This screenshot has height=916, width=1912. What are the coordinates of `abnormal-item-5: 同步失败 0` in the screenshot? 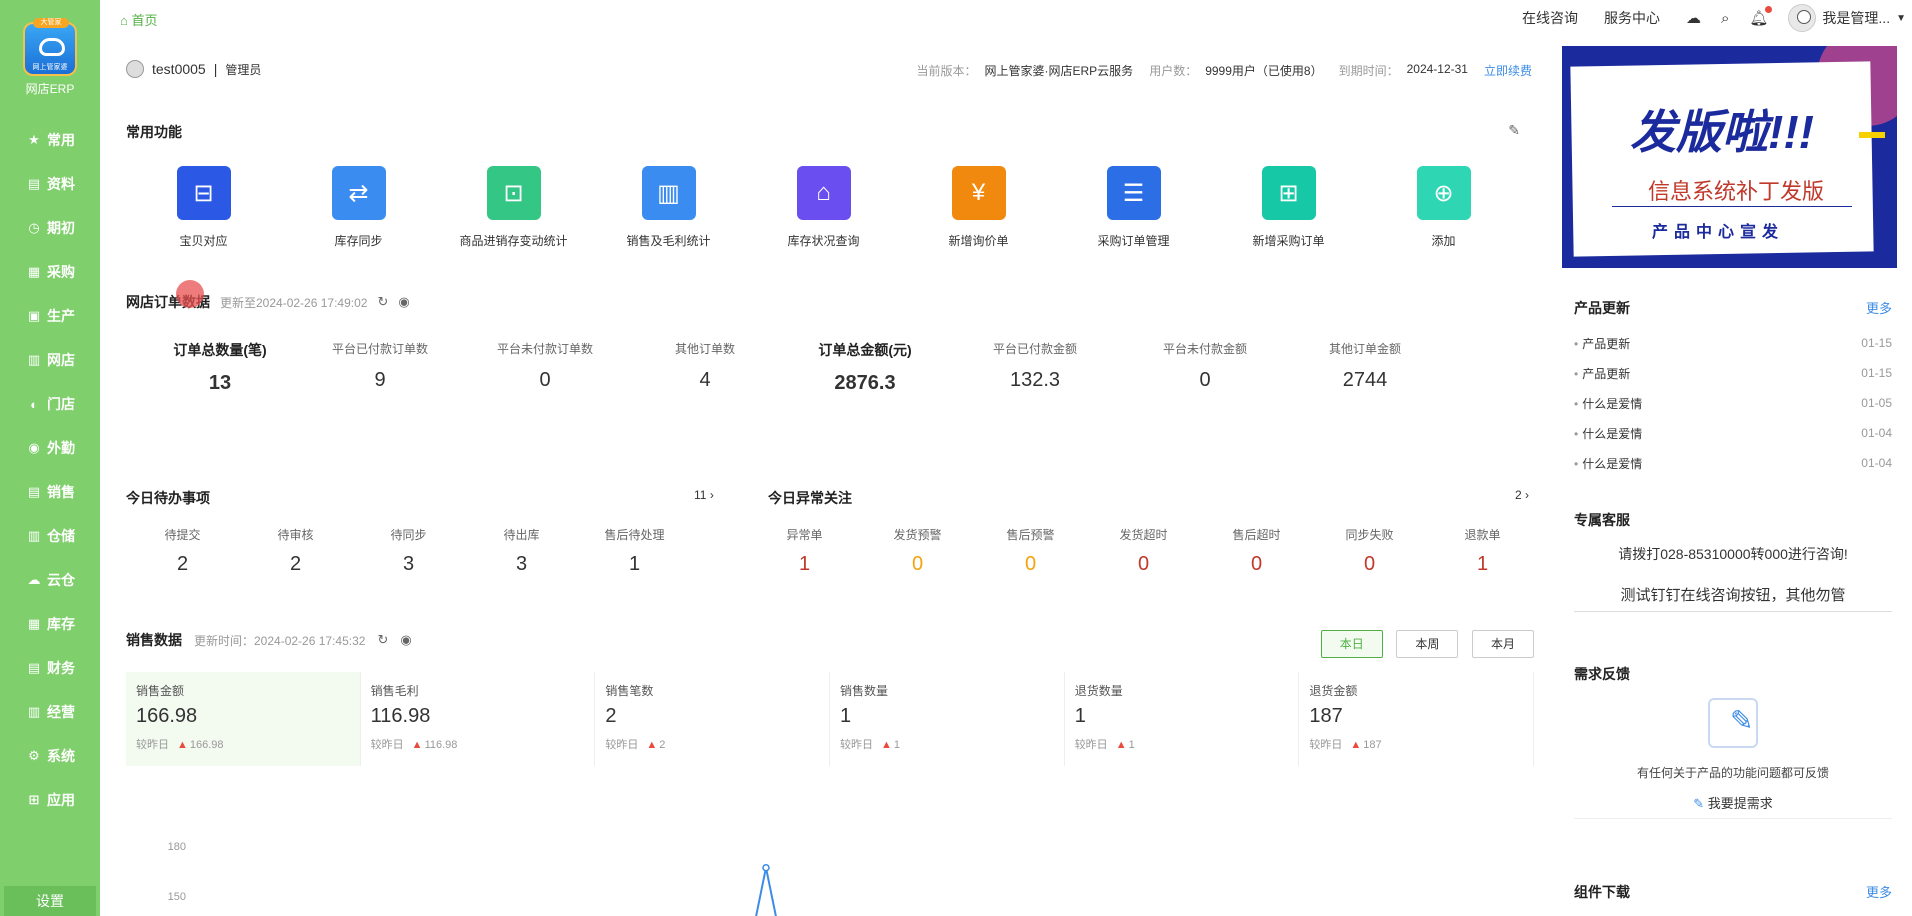 It's located at (1369, 551).